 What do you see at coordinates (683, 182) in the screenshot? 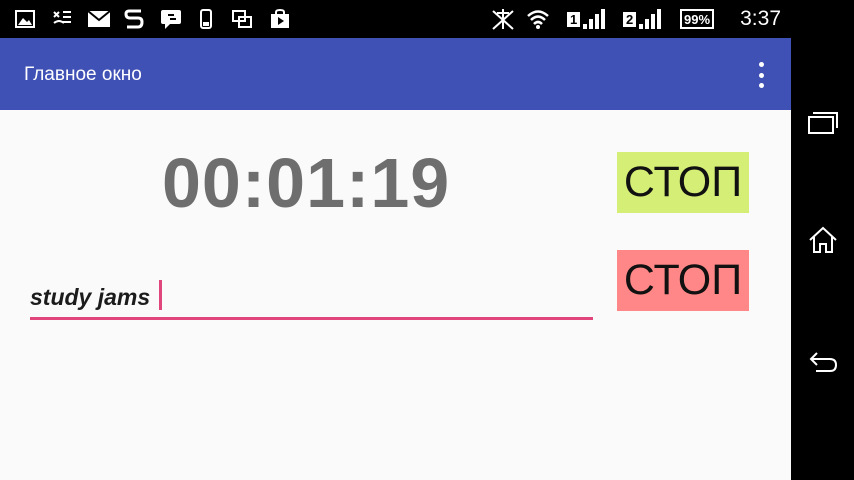
I see `stop-button-green: СТОП` at bounding box center [683, 182].